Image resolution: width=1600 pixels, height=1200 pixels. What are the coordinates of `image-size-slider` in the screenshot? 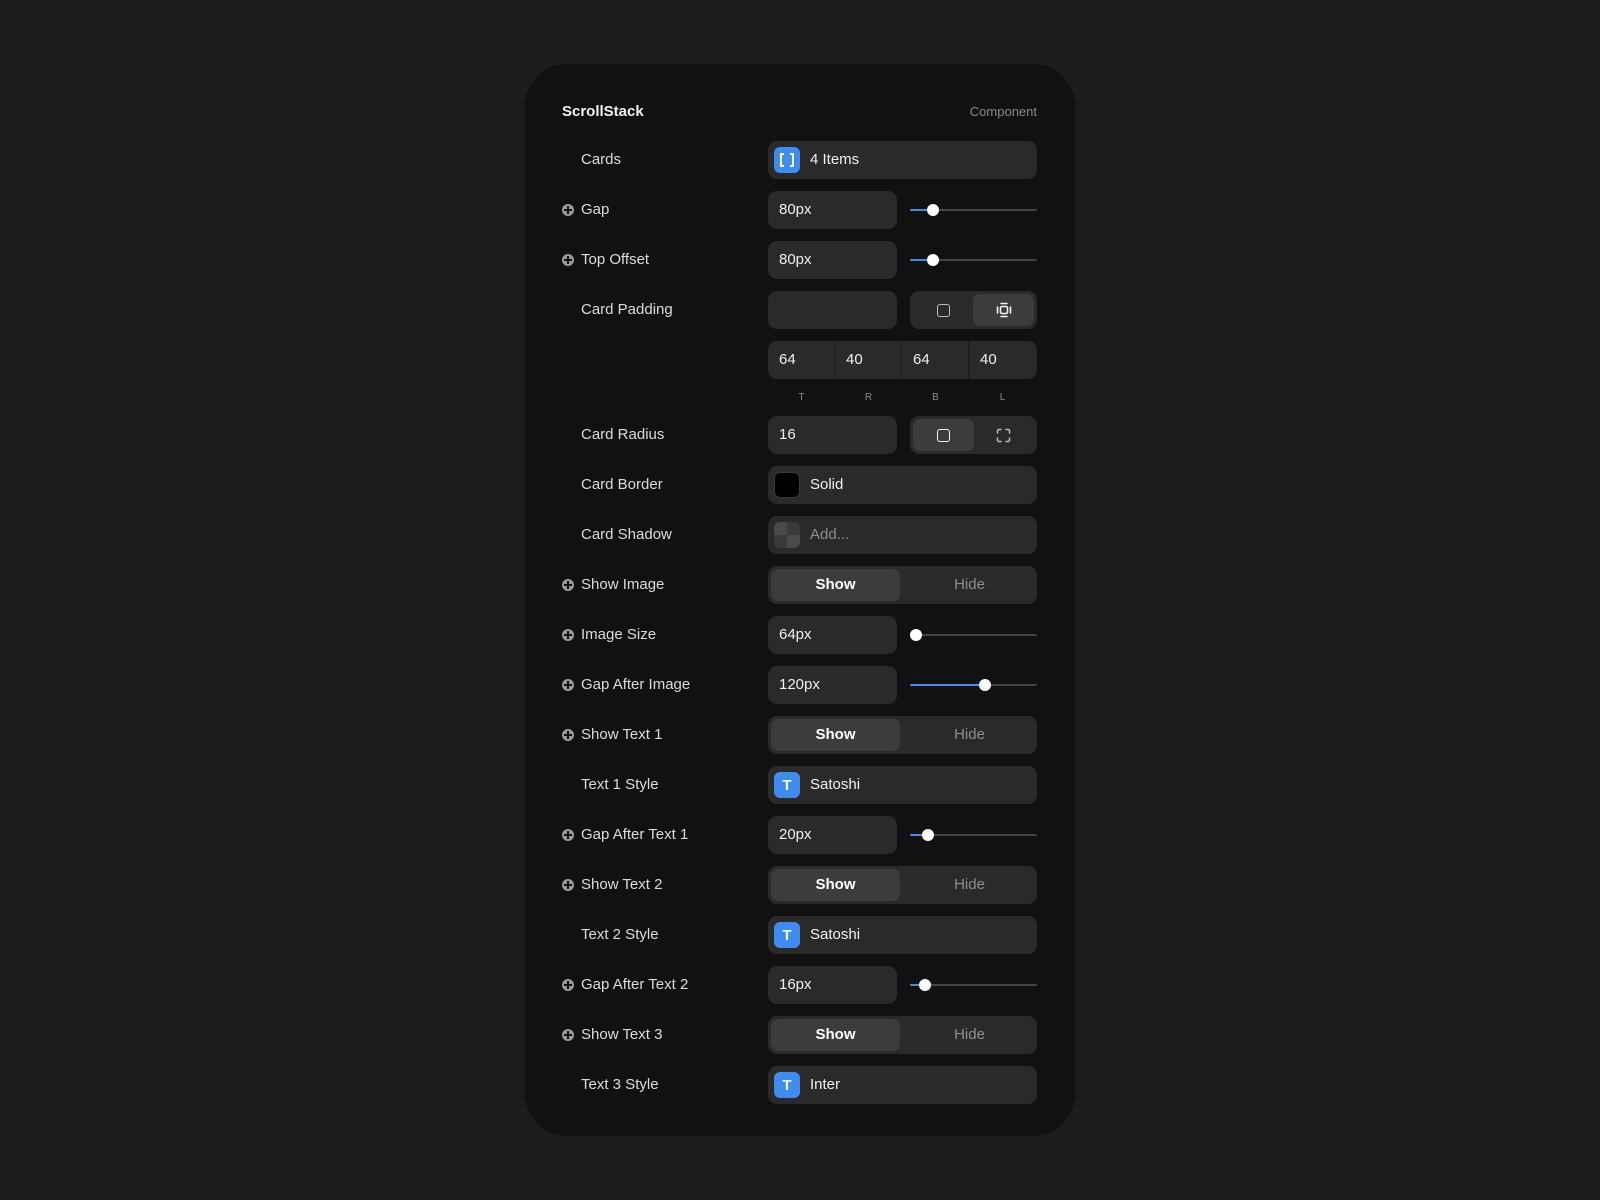 It's located at (973, 635).